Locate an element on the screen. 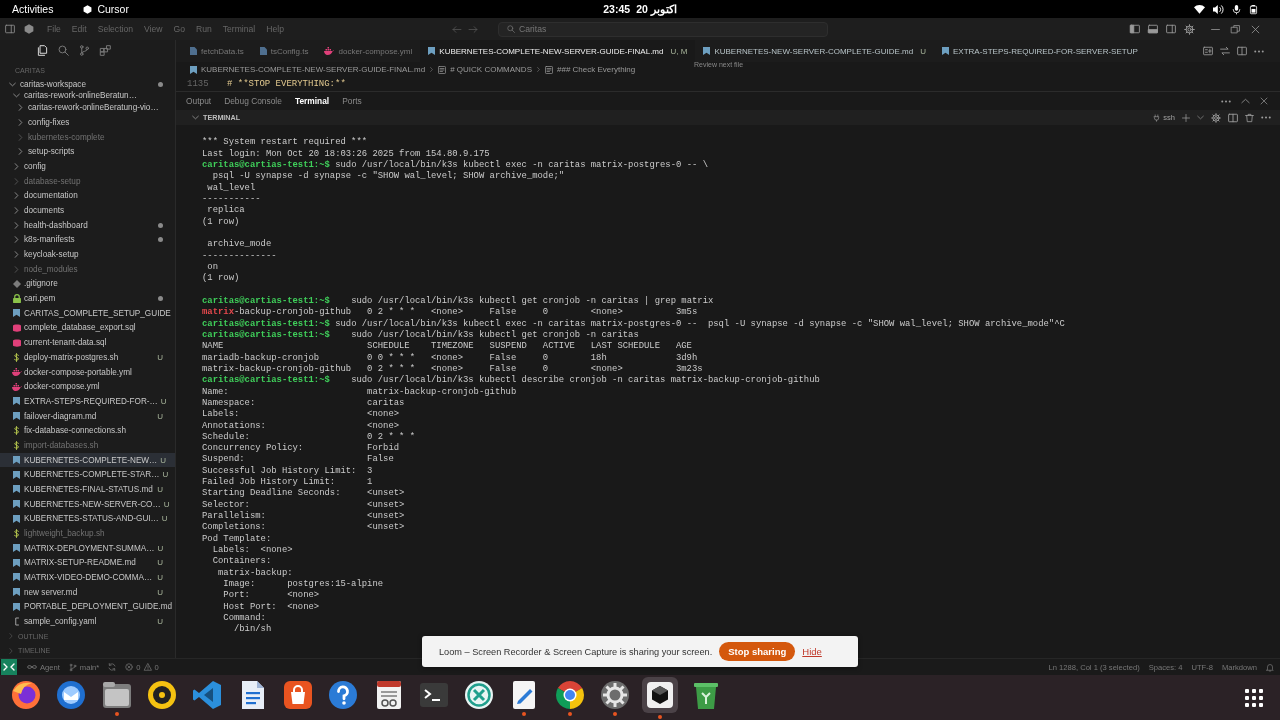 Image resolution: width=1280 pixels, height=720 pixels. help-icon is located at coordinates (343, 694).